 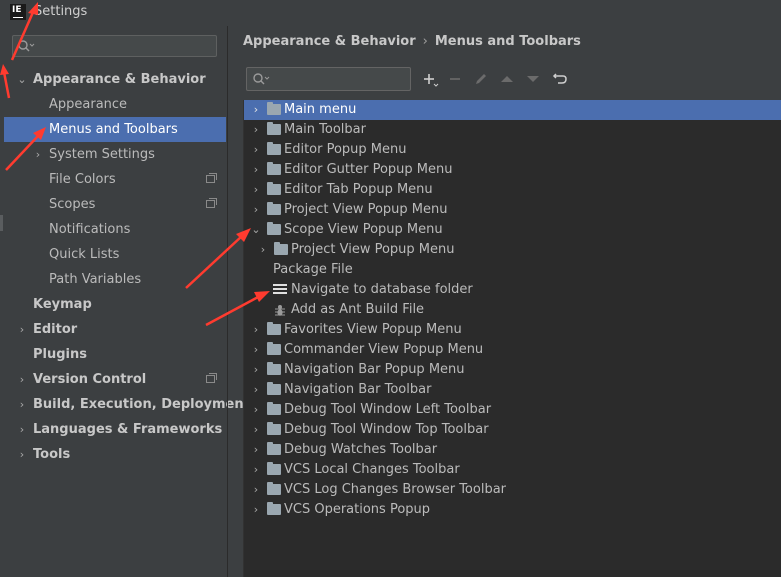 What do you see at coordinates (395, 489) in the screenshot?
I see `tree-row-label: VCS Log Changes Browser Toolbar` at bounding box center [395, 489].